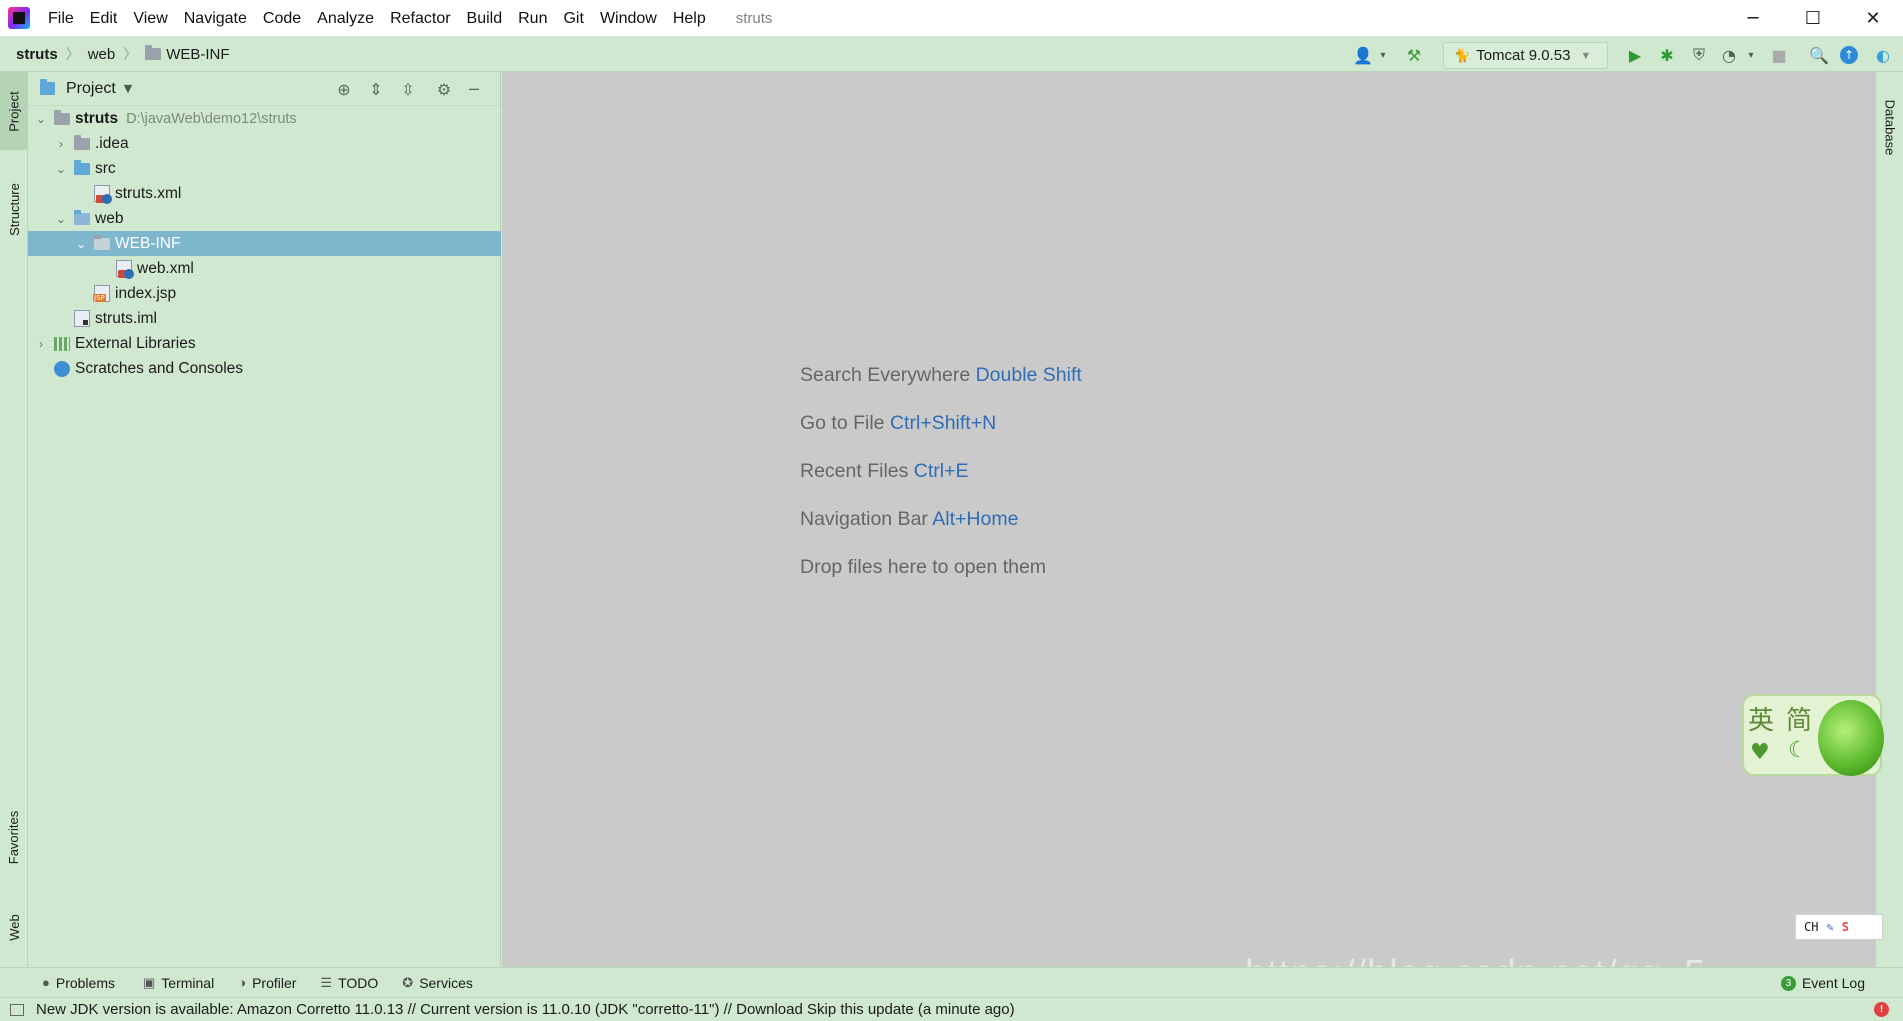  What do you see at coordinates (1799, 721) in the screenshot?
I see `ime-mode-char: 简` at bounding box center [1799, 721].